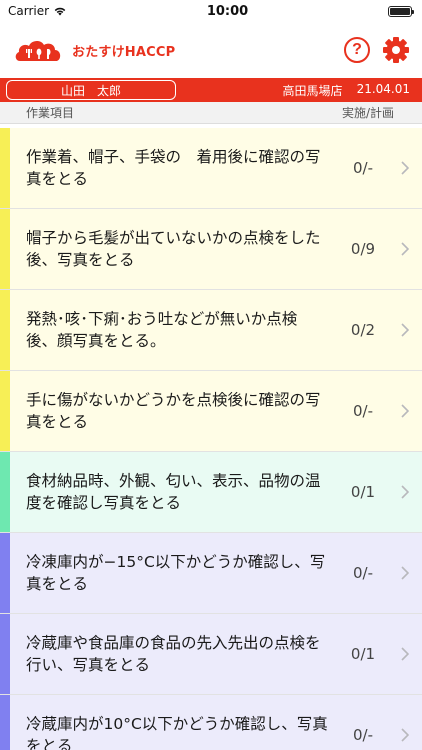  Describe the element at coordinates (383, 88) in the screenshot. I see `current-date: 21.04.01` at that location.